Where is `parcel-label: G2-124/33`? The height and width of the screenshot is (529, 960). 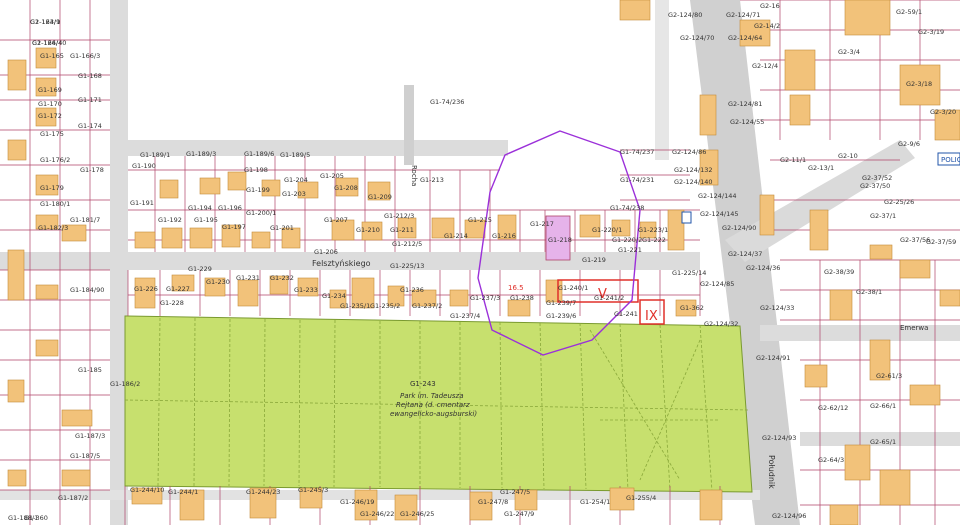
parcel-label: G2-124/33 is located at coordinates (777, 308).